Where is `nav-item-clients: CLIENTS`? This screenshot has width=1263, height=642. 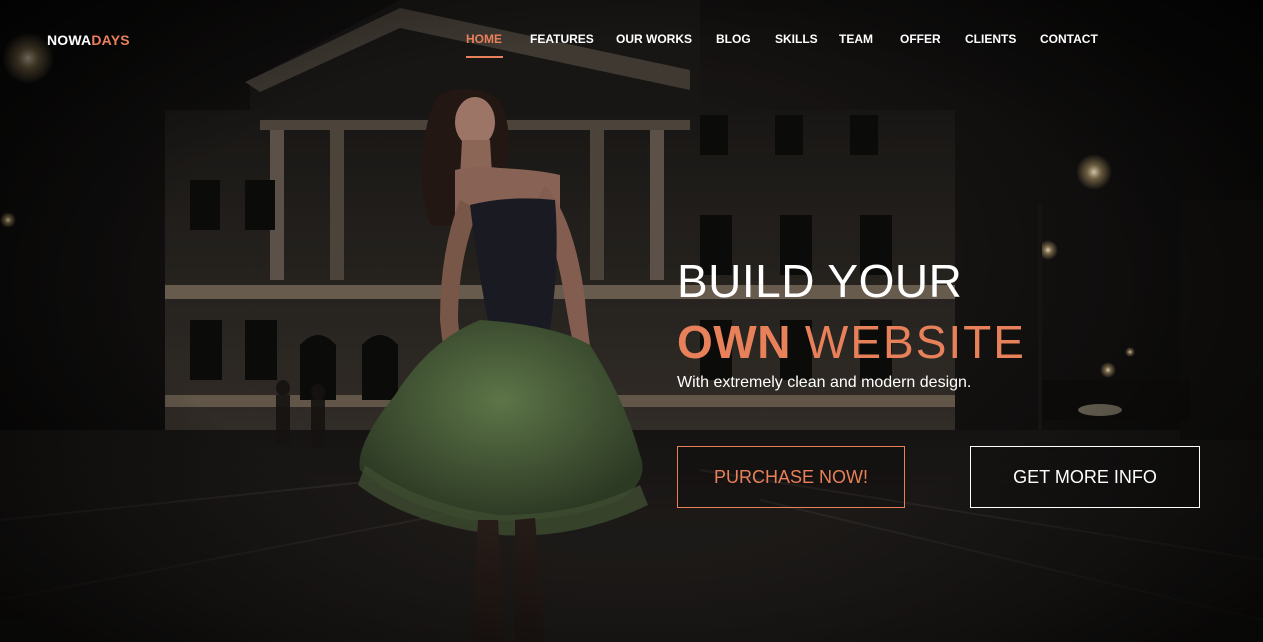 nav-item-clients: CLIENTS is located at coordinates (990, 39).